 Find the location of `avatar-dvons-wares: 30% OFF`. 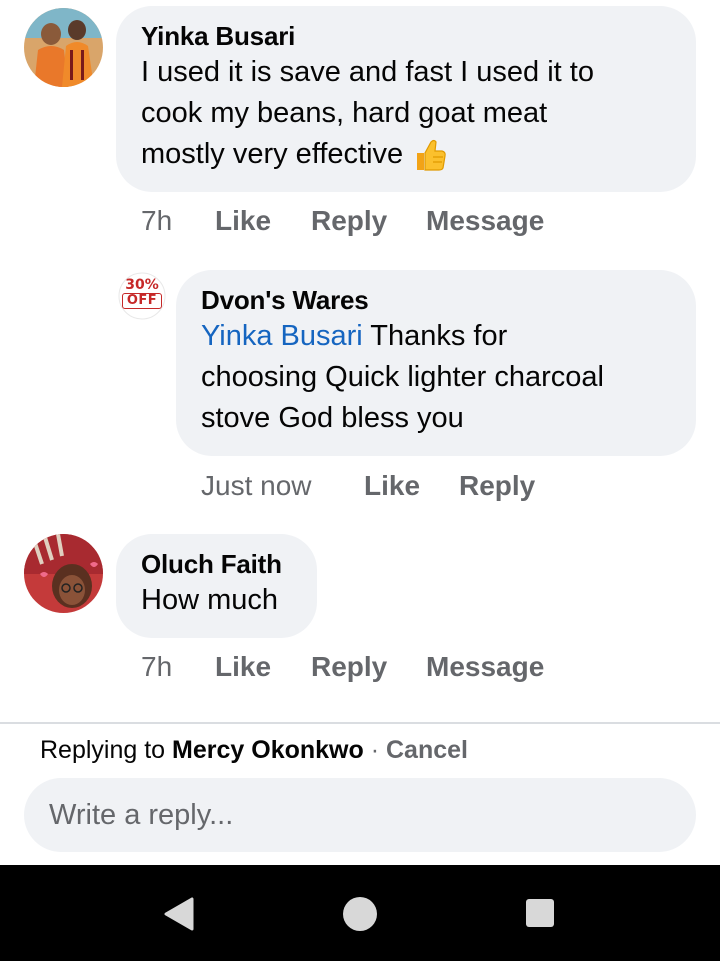

avatar-dvons-wares: 30% OFF is located at coordinates (142, 296).